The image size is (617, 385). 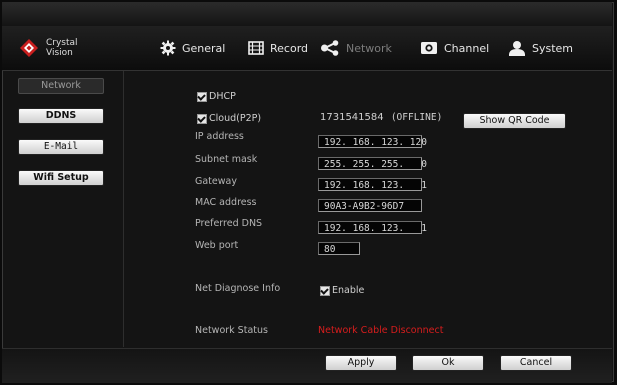 What do you see at coordinates (429, 48) in the screenshot?
I see `camera-icon` at bounding box center [429, 48].